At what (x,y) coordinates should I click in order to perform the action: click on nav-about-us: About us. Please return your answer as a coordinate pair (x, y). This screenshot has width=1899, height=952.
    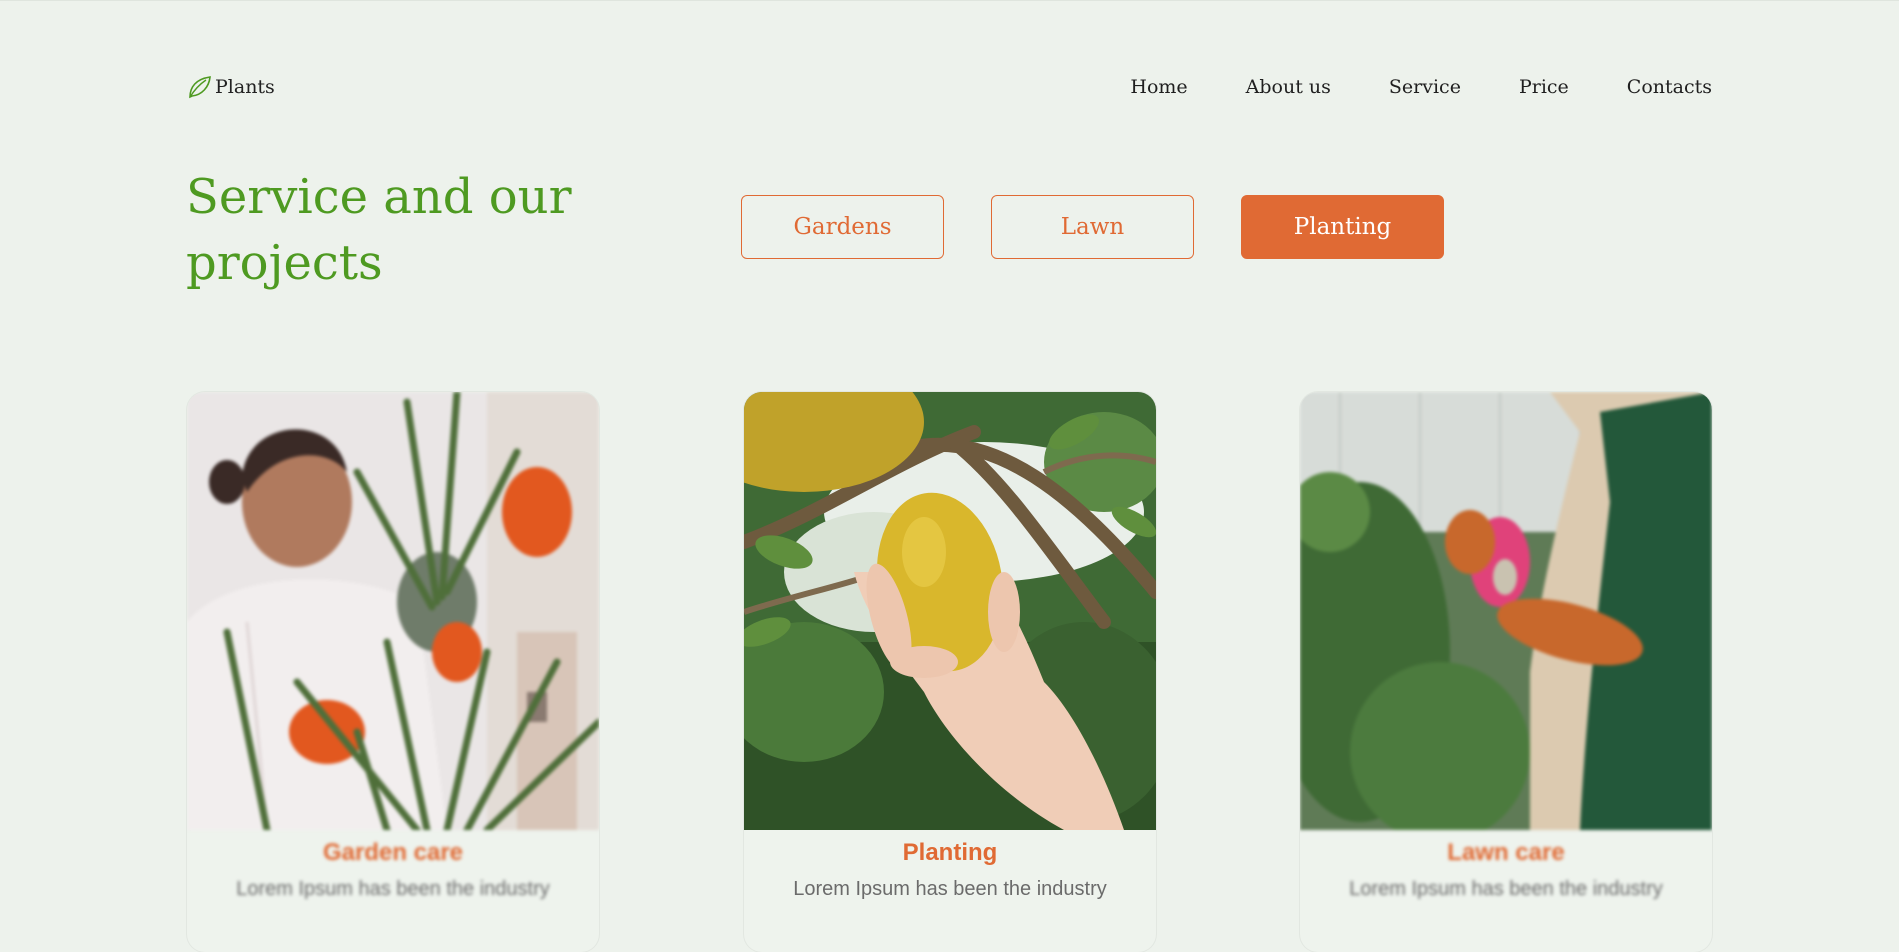
    Looking at the image, I should click on (1288, 87).